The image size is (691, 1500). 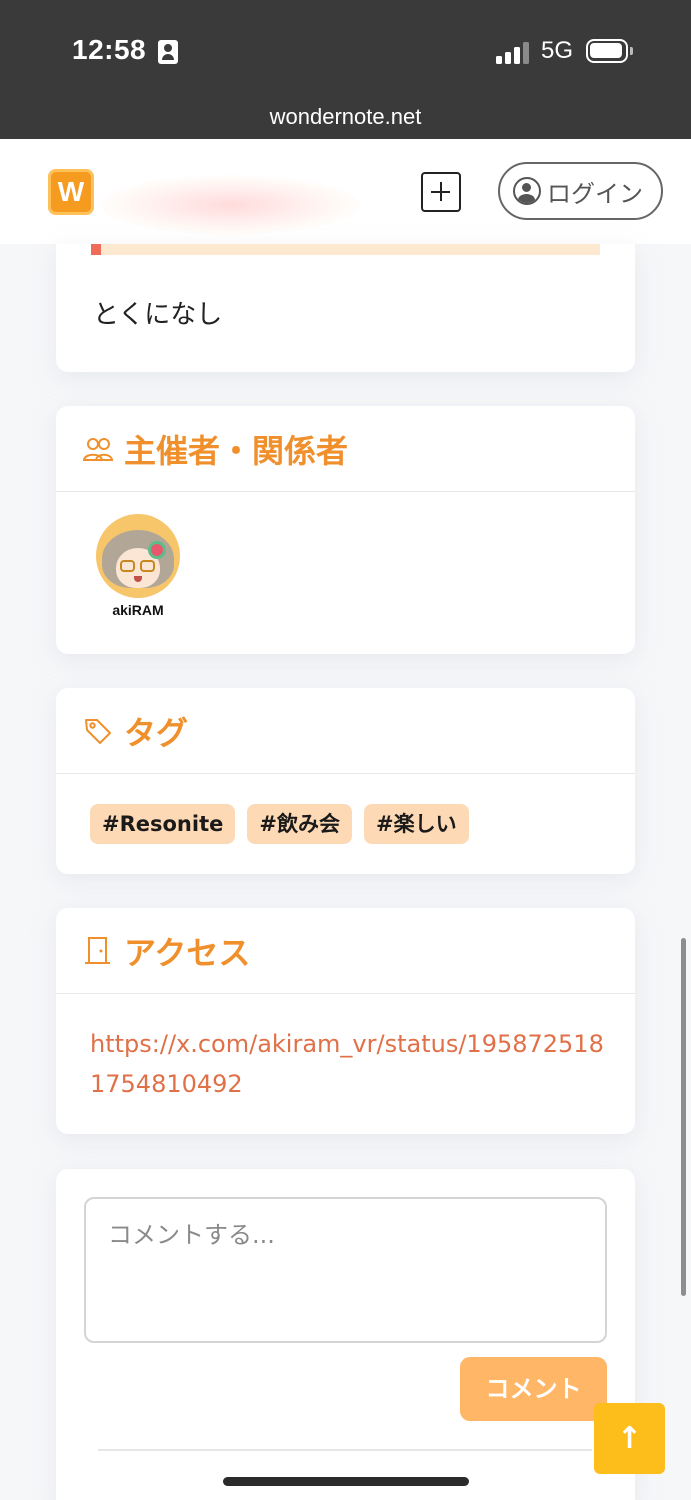 I want to click on status-bar: 12:58 5G wondernote.net, so click(x=345, y=69).